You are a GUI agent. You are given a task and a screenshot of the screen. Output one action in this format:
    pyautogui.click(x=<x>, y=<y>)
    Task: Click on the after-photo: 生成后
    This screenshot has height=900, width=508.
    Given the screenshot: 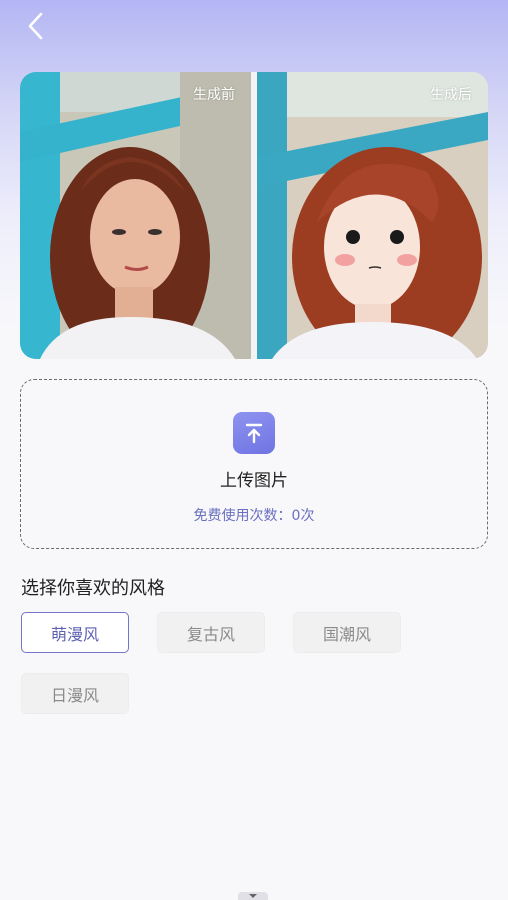 What is the action you would take?
    pyautogui.click(x=372, y=215)
    